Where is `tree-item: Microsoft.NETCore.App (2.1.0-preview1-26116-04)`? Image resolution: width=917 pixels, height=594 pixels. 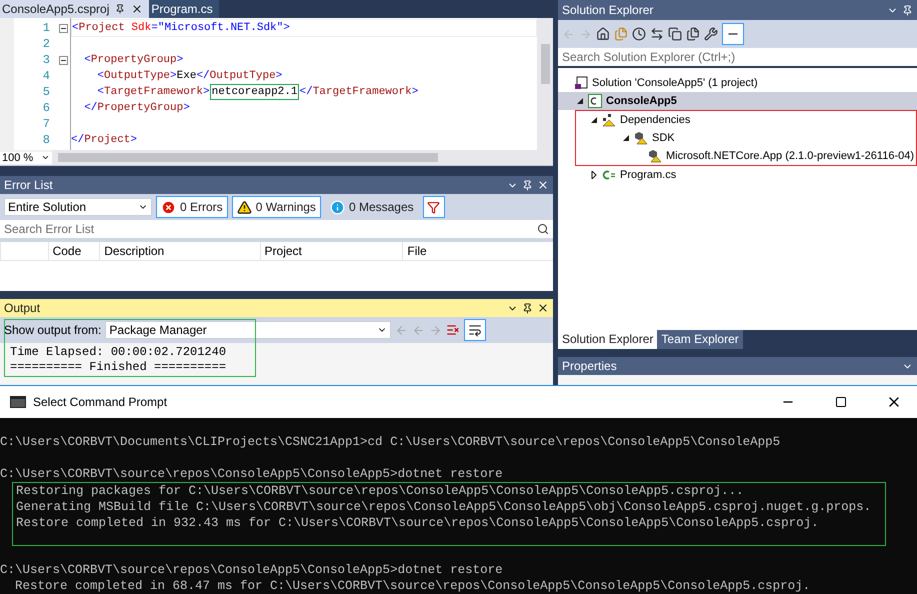 tree-item: Microsoft.NETCore.App (2.1.0-preview1-26116-04) is located at coordinates (746, 156).